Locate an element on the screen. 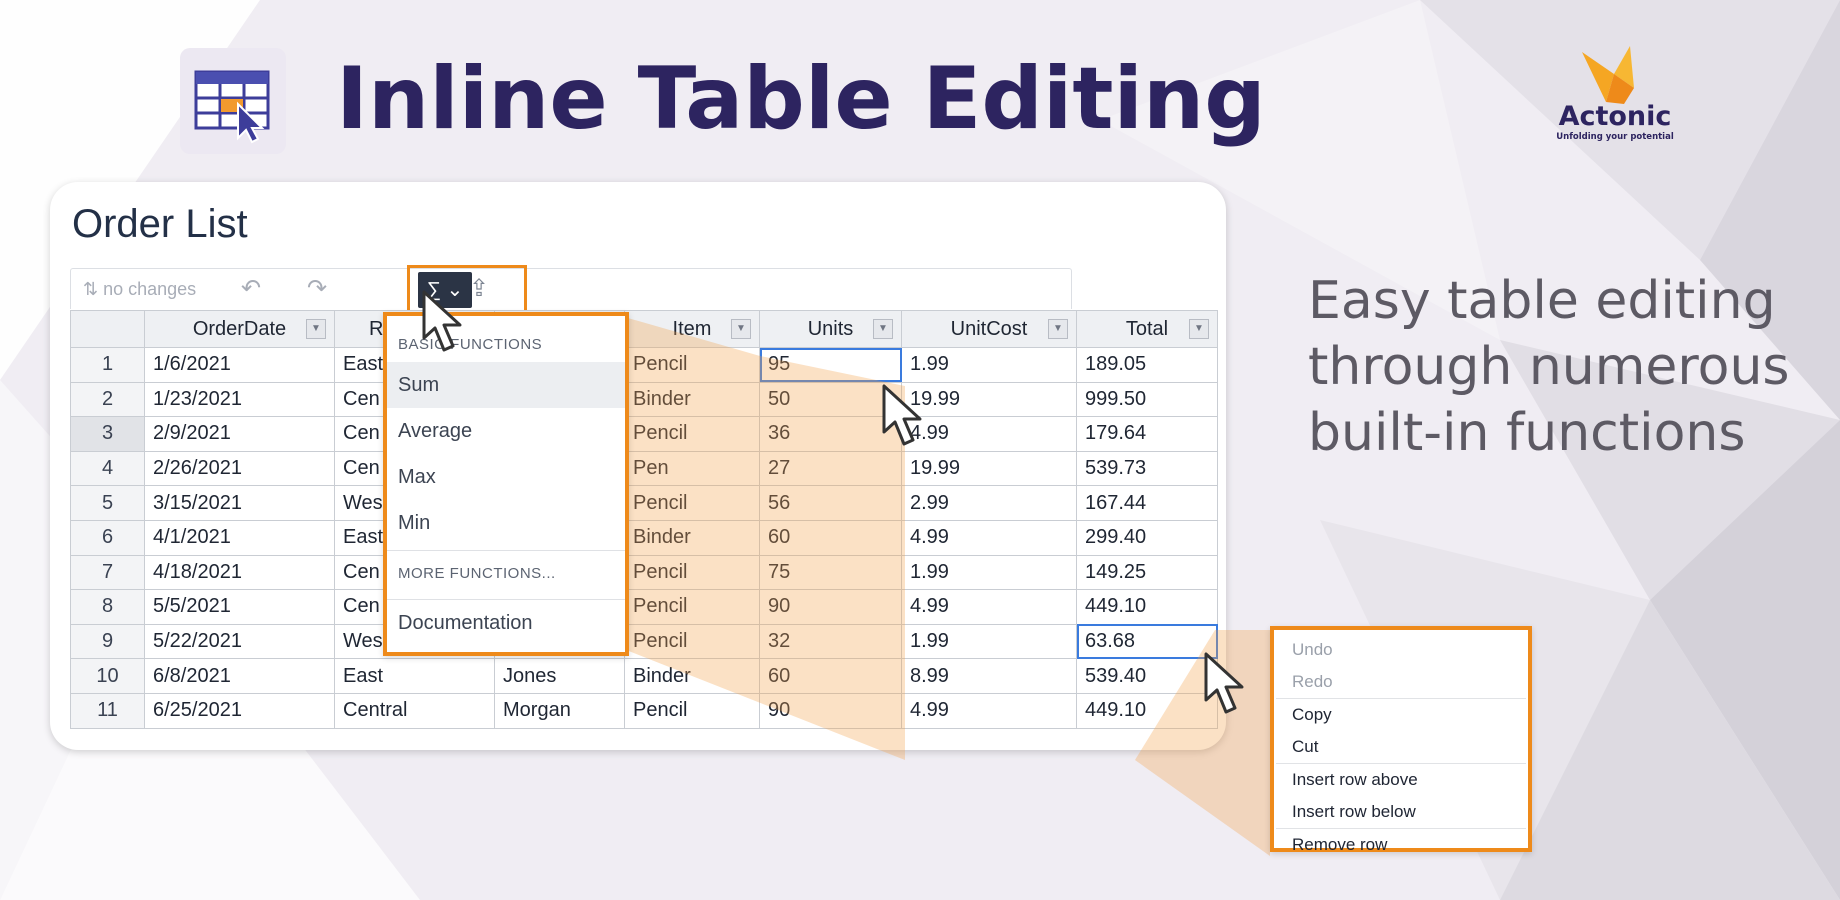 This screenshot has height=900, width=1840. row-number-cell: 5 is located at coordinates (107, 503).